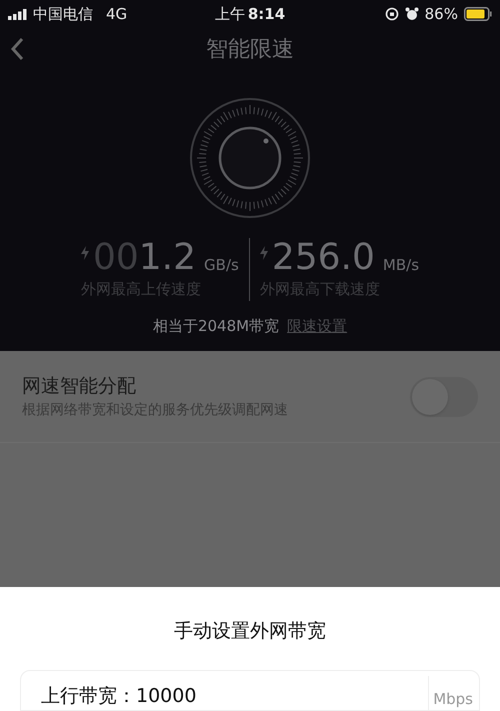  Describe the element at coordinates (323, 258) in the screenshot. I see `speed-value: 256.0` at that location.